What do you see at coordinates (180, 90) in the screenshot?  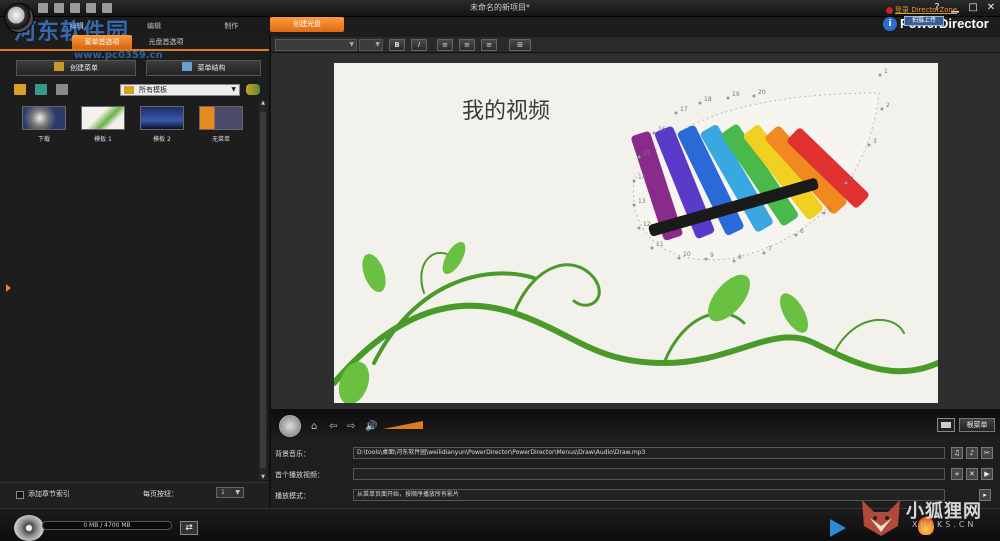 I see `template-filter-dropdown: 所有模板 ▼` at bounding box center [180, 90].